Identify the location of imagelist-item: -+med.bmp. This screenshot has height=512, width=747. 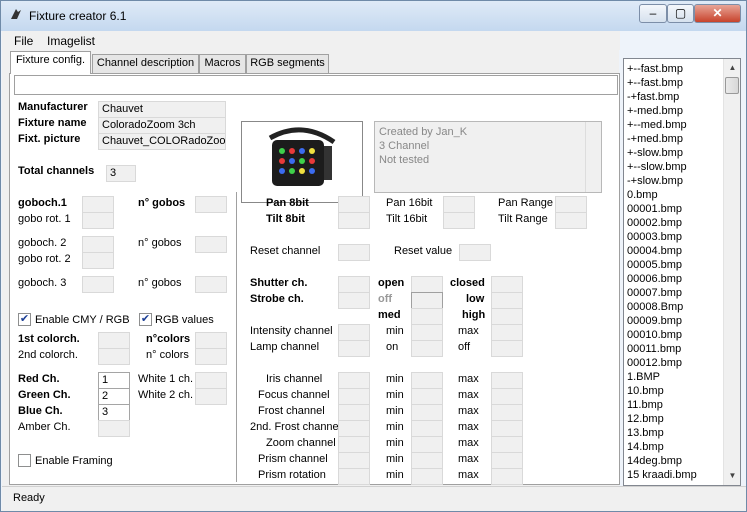
(676, 139).